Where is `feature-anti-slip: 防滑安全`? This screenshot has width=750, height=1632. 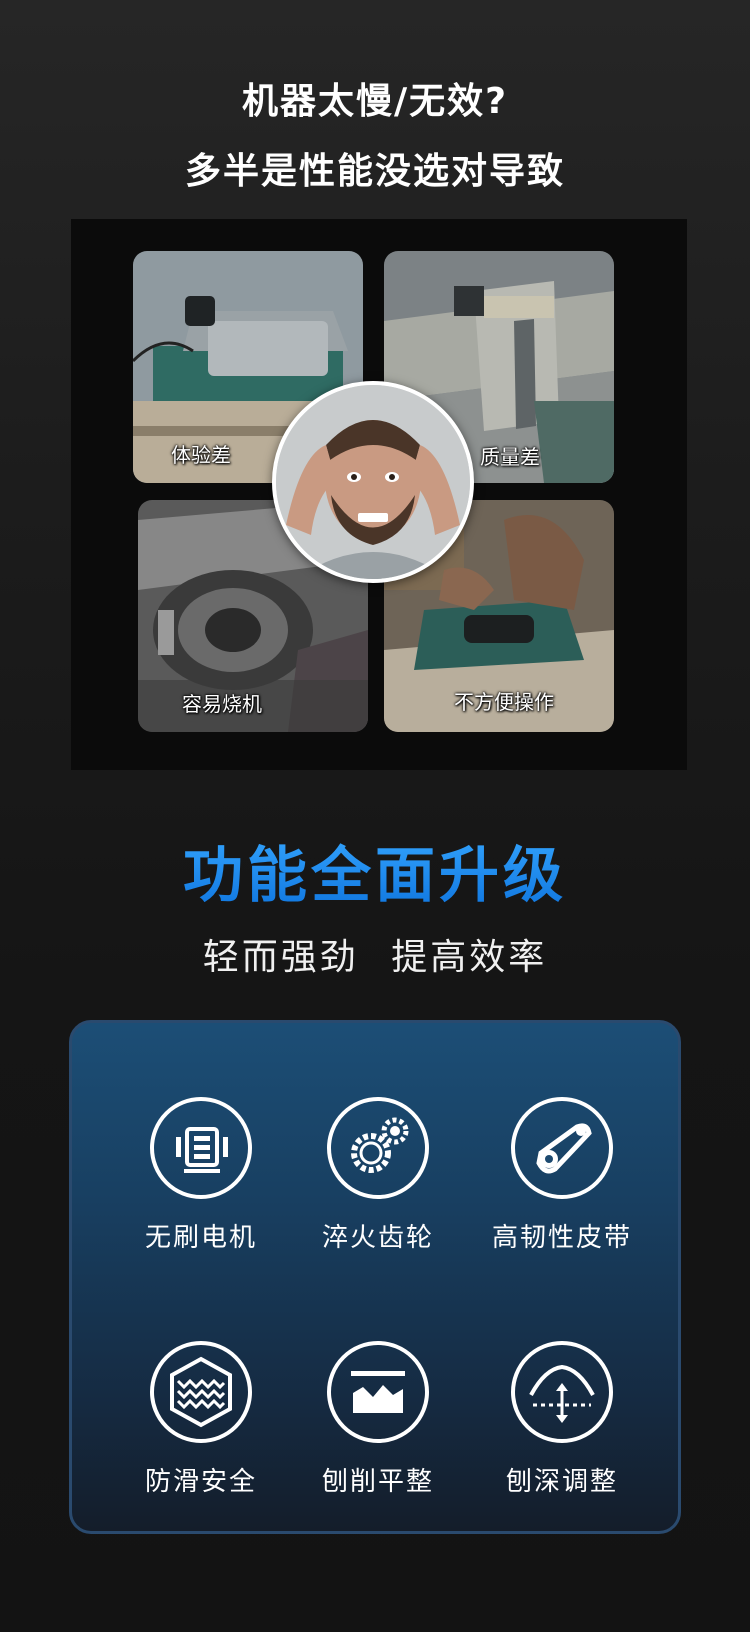
feature-anti-slip: 防滑安全 is located at coordinates (201, 1419).